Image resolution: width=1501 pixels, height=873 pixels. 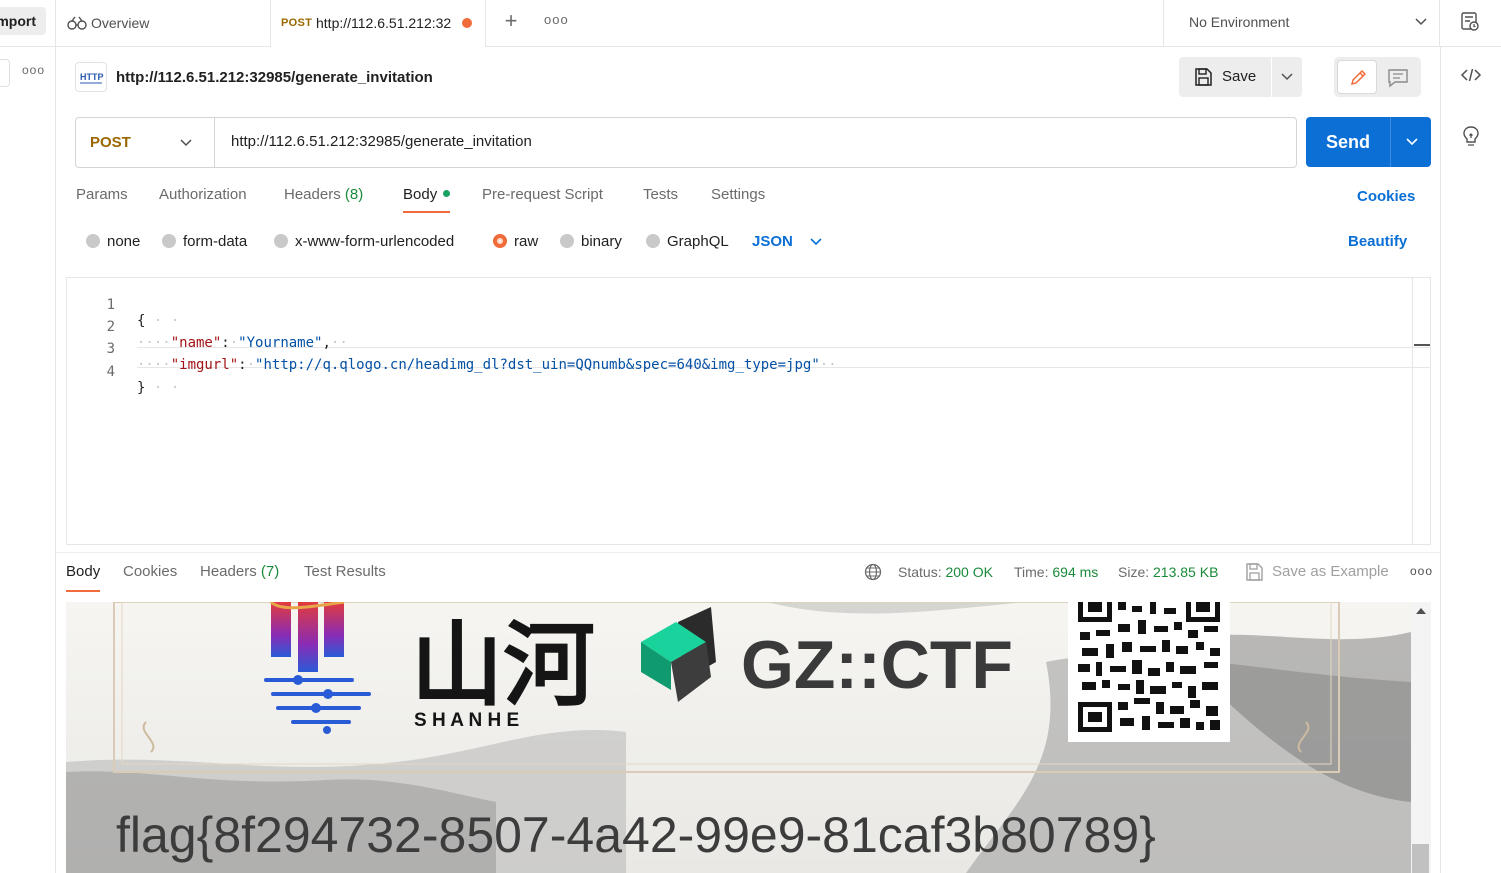 What do you see at coordinates (1470, 22) in the screenshot?
I see `environment-icon` at bounding box center [1470, 22].